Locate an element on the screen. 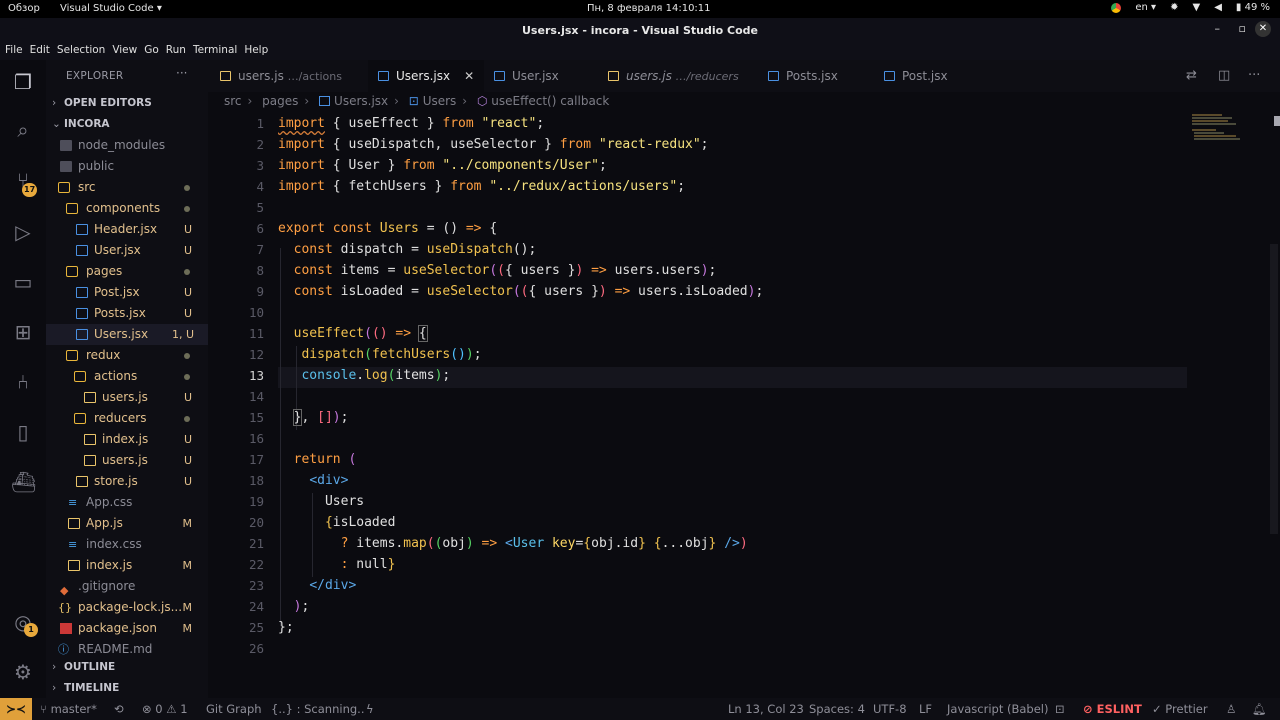 Image resolution: width=1280 pixels, height=720 pixels. vertical-scrollbar is located at coordinates (1273, 405).